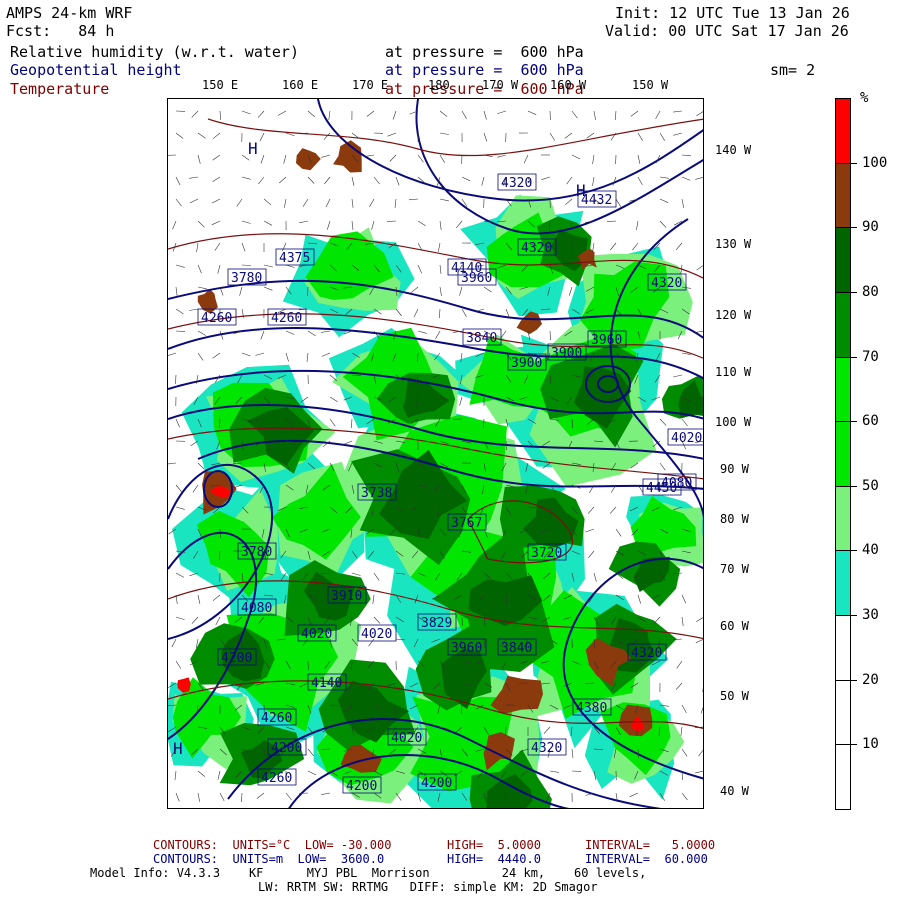 Image resolution: width=900 pixels, height=900 pixels. What do you see at coordinates (733, 150) in the screenshot?
I see `lon-label-right: 140 W` at bounding box center [733, 150].